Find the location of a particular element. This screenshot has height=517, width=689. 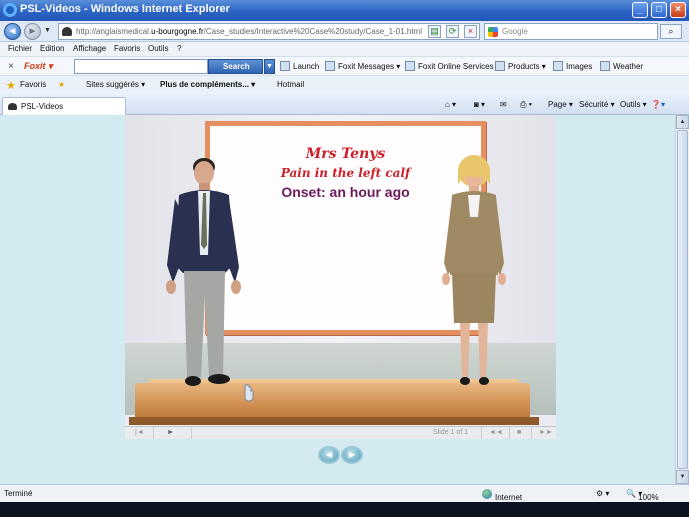

stop-icon: × is located at coordinates (470, 31).